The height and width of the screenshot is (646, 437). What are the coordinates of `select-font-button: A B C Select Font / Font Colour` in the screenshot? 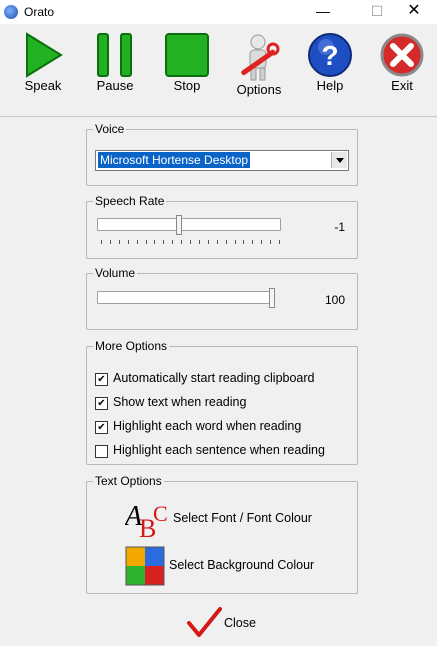 It's located at (225, 519).